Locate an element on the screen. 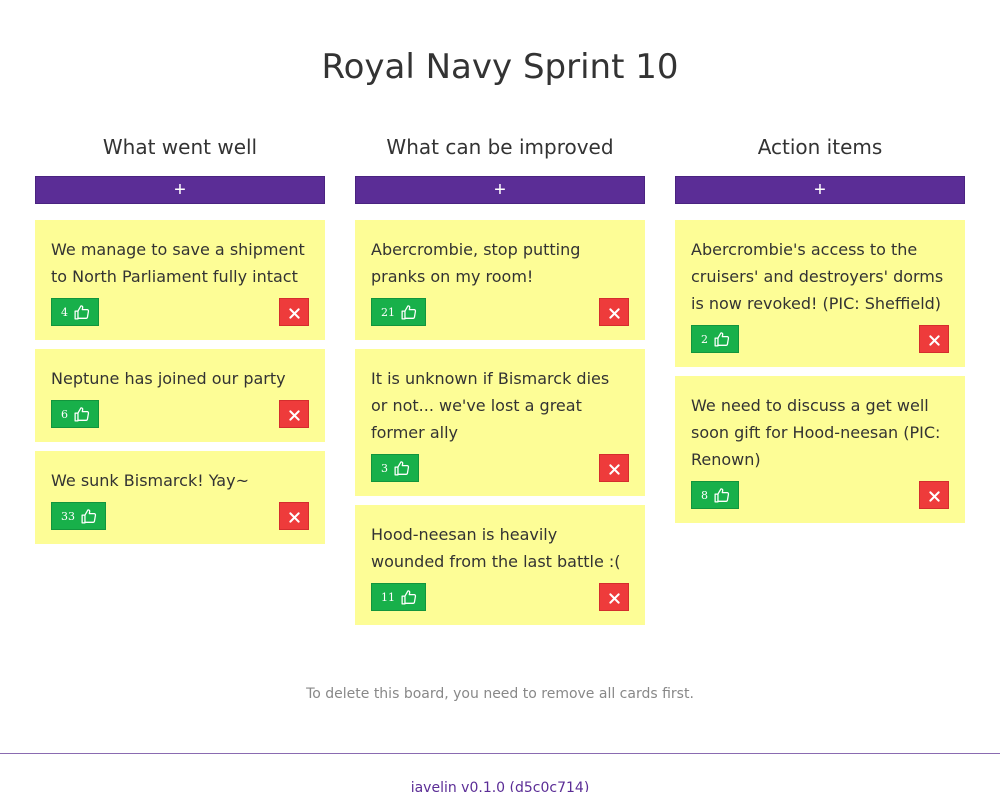 The width and height of the screenshot is (1000, 792). column-title: Action items is located at coordinates (820, 147).